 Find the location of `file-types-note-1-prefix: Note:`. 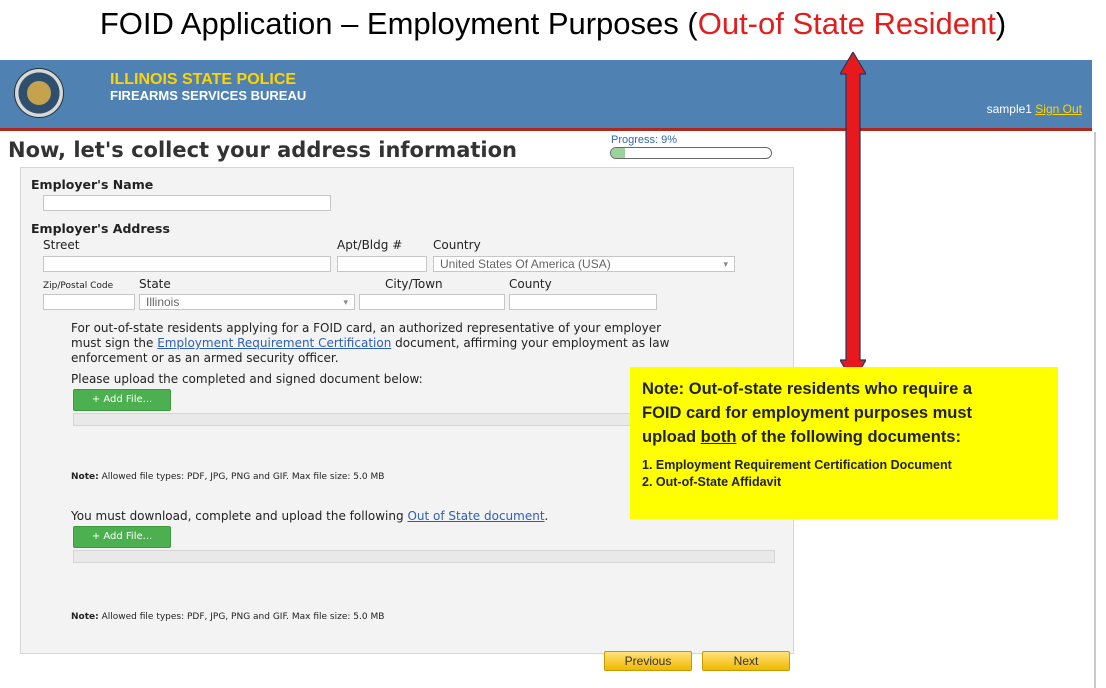

file-types-note-1-prefix: Note: is located at coordinates (85, 477).